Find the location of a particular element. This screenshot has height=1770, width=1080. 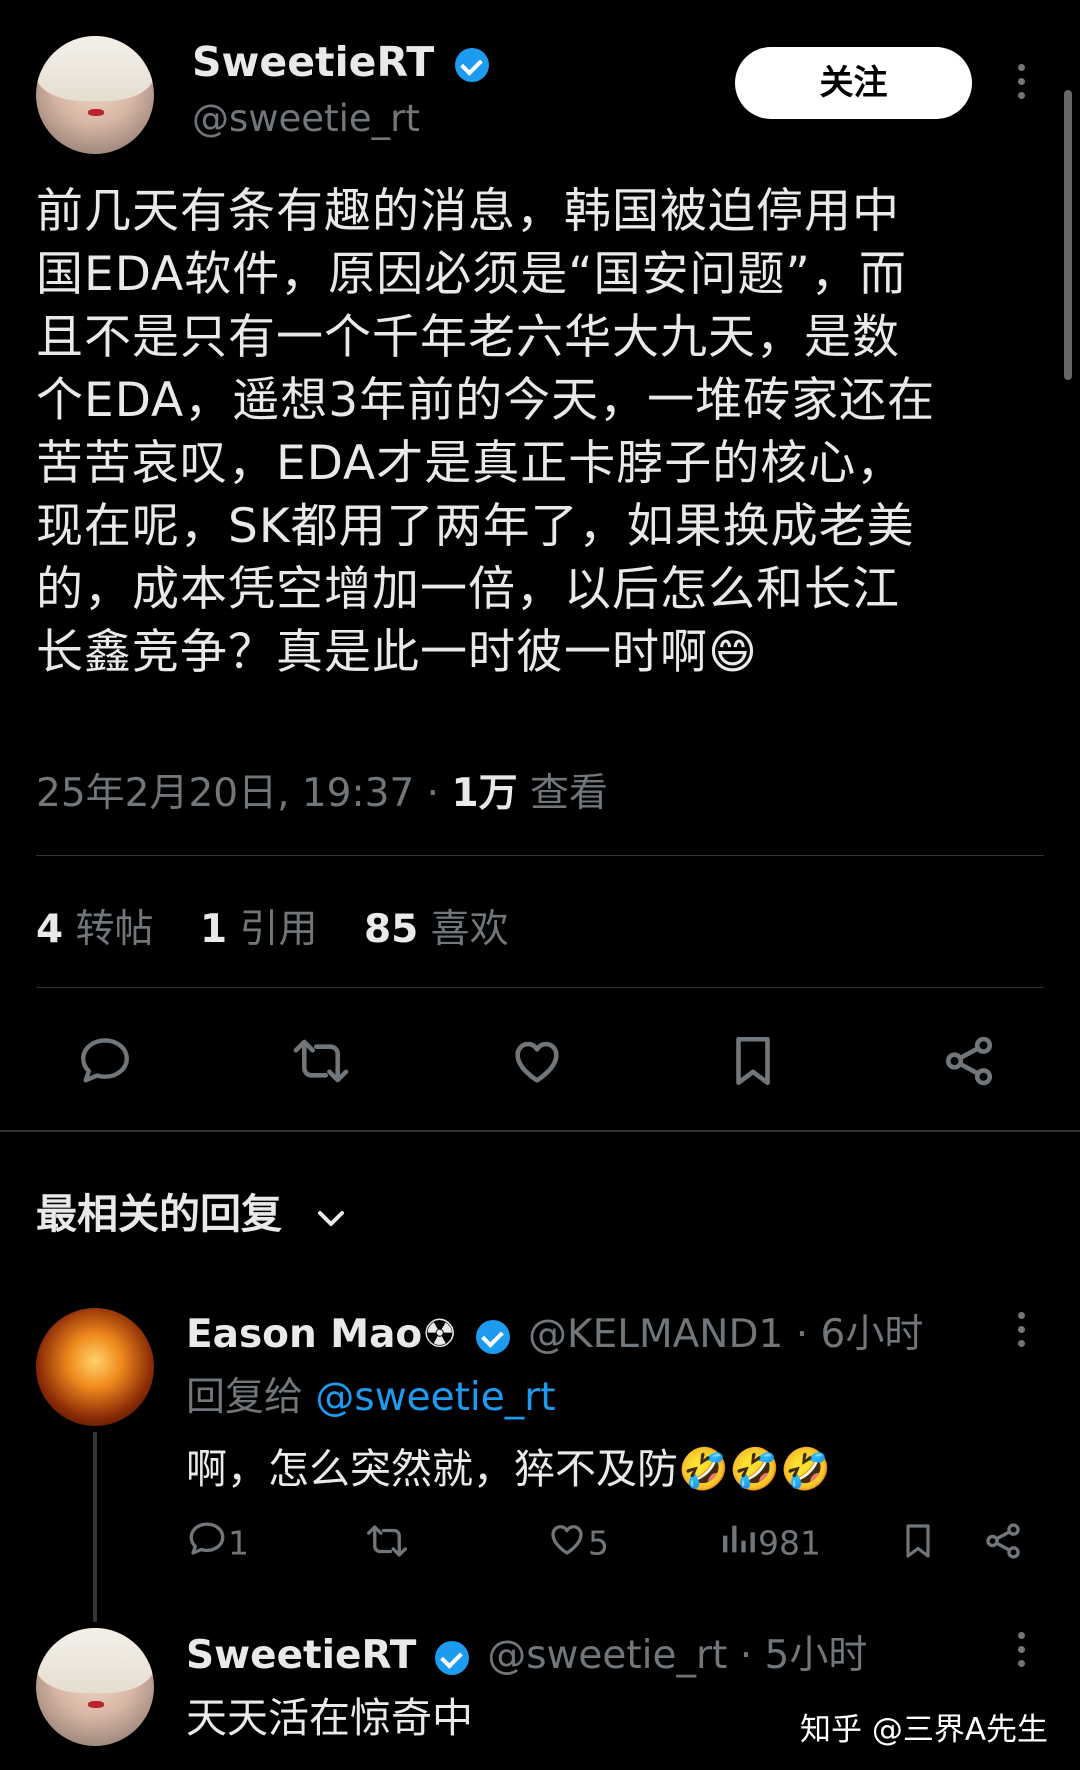

replies-sort-dropdown: 最相关的回复 is located at coordinates (192, 1210).